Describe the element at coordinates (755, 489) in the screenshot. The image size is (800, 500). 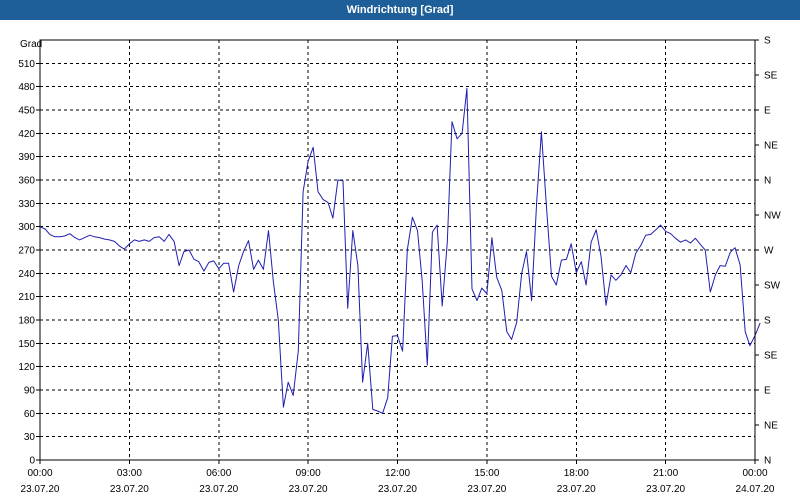
I see `x-tick-date-label: 24.07.20` at that location.